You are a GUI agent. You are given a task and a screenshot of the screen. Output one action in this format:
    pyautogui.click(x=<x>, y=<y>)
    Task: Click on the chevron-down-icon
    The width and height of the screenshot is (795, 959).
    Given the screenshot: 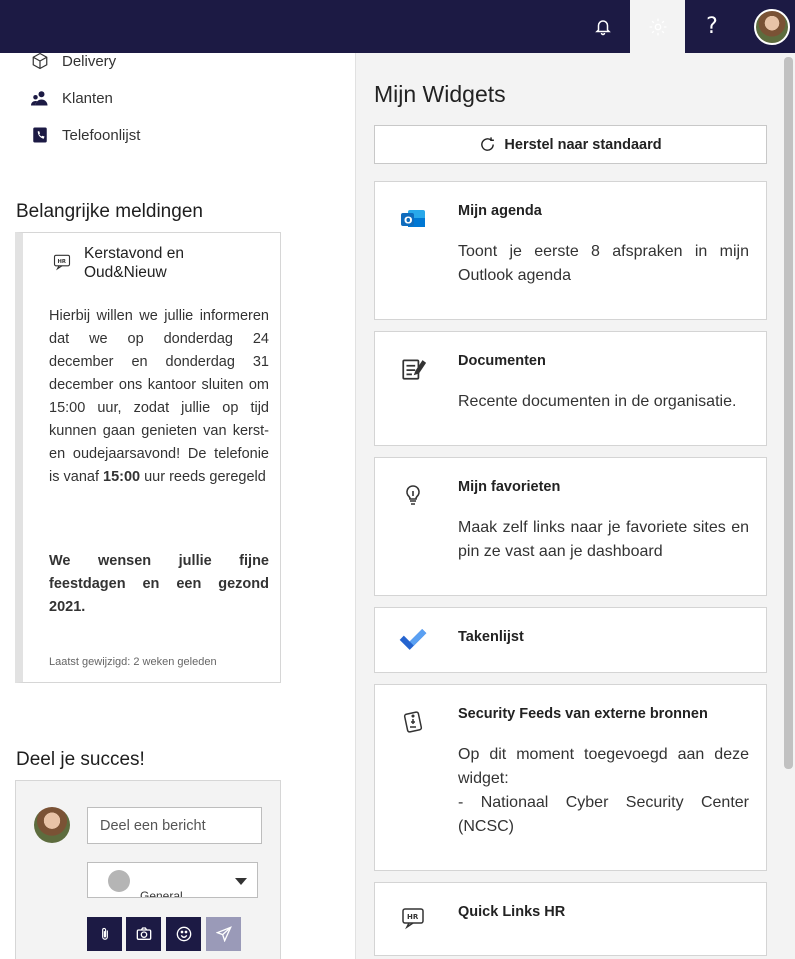 What is the action you would take?
    pyautogui.click(x=241, y=881)
    